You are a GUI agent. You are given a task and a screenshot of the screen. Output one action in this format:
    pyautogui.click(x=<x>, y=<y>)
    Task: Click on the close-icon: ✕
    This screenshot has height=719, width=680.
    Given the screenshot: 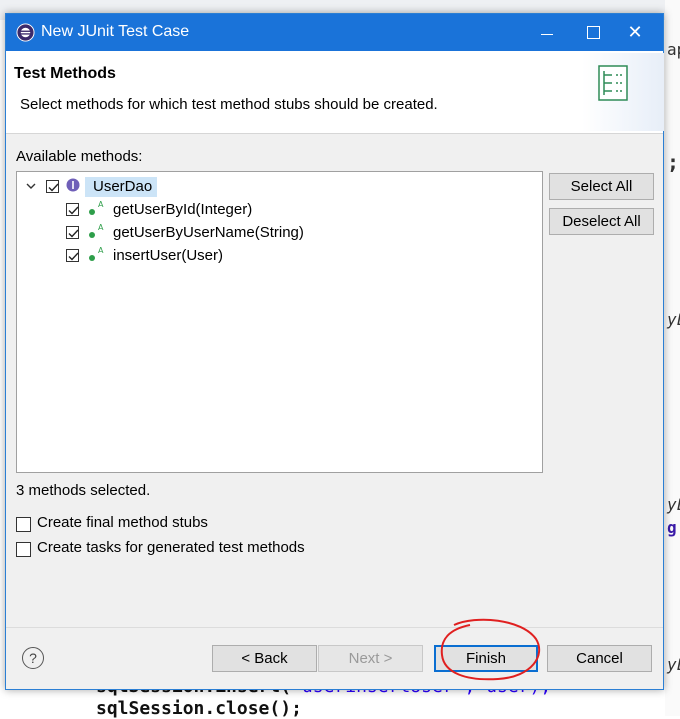 What is the action you would take?
    pyautogui.click(x=635, y=32)
    